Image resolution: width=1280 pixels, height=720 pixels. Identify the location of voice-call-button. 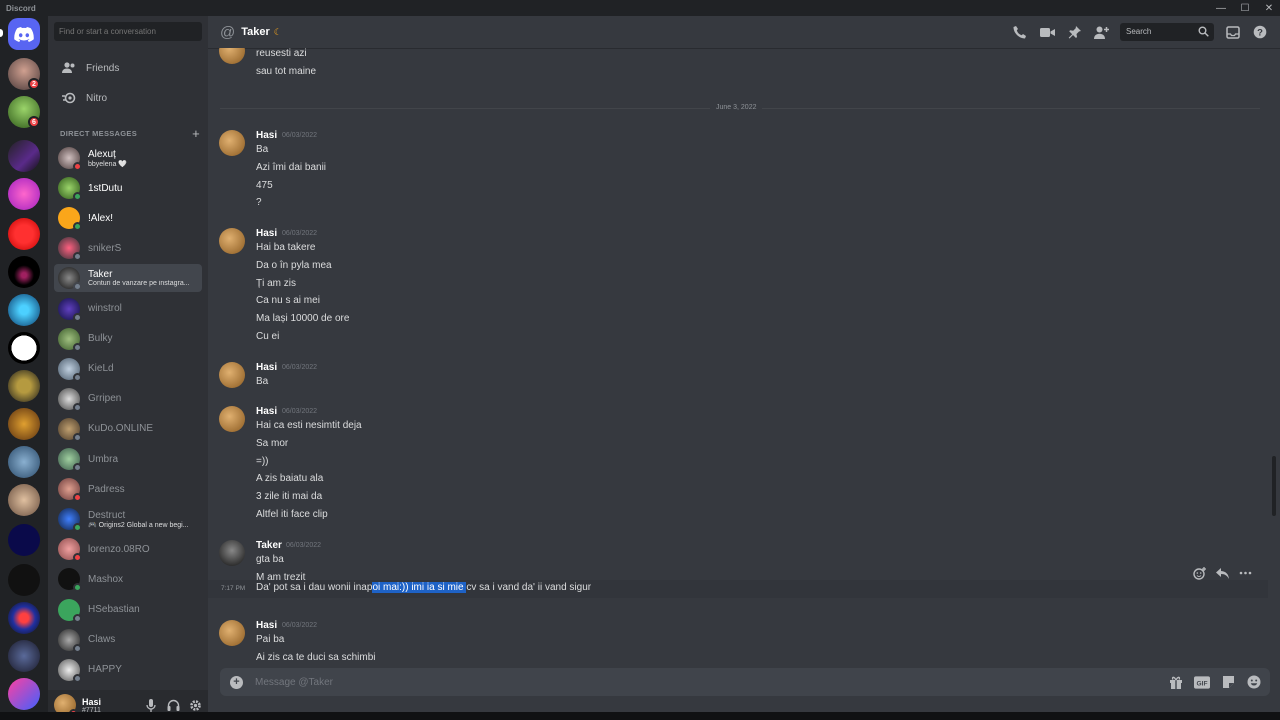
(1020, 32).